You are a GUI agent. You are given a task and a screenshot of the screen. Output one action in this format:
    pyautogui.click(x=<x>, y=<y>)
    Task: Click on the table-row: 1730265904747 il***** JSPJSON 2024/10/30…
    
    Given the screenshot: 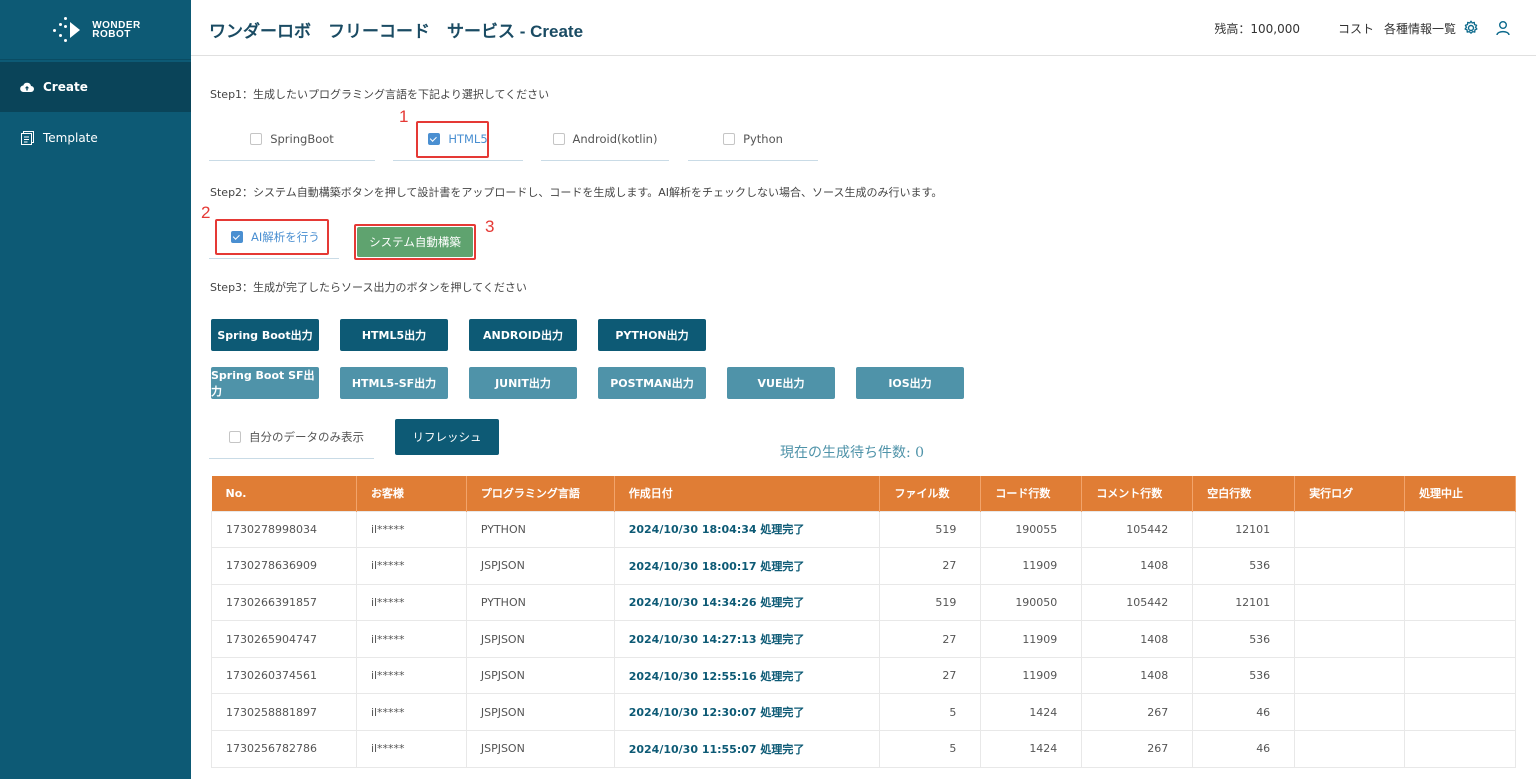 What is the action you would take?
    pyautogui.click(x=863, y=639)
    